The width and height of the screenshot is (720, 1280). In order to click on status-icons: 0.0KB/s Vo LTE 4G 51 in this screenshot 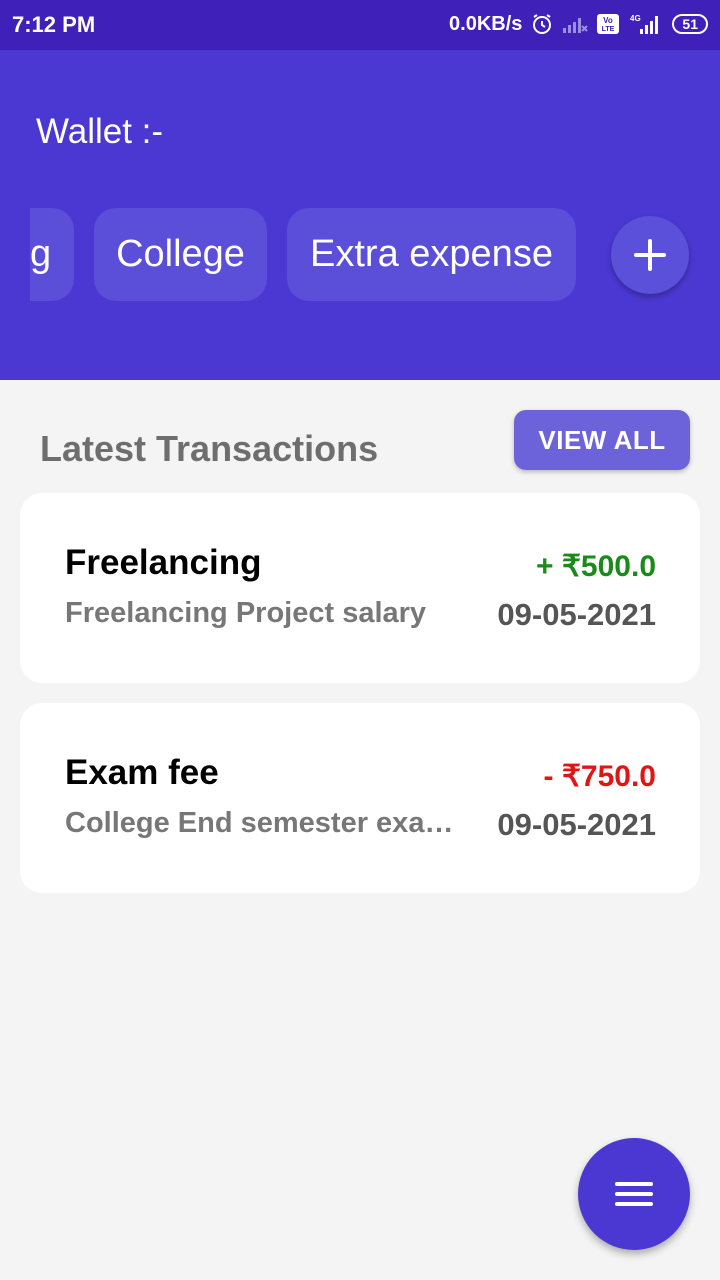, I will do `click(578, 24)`.